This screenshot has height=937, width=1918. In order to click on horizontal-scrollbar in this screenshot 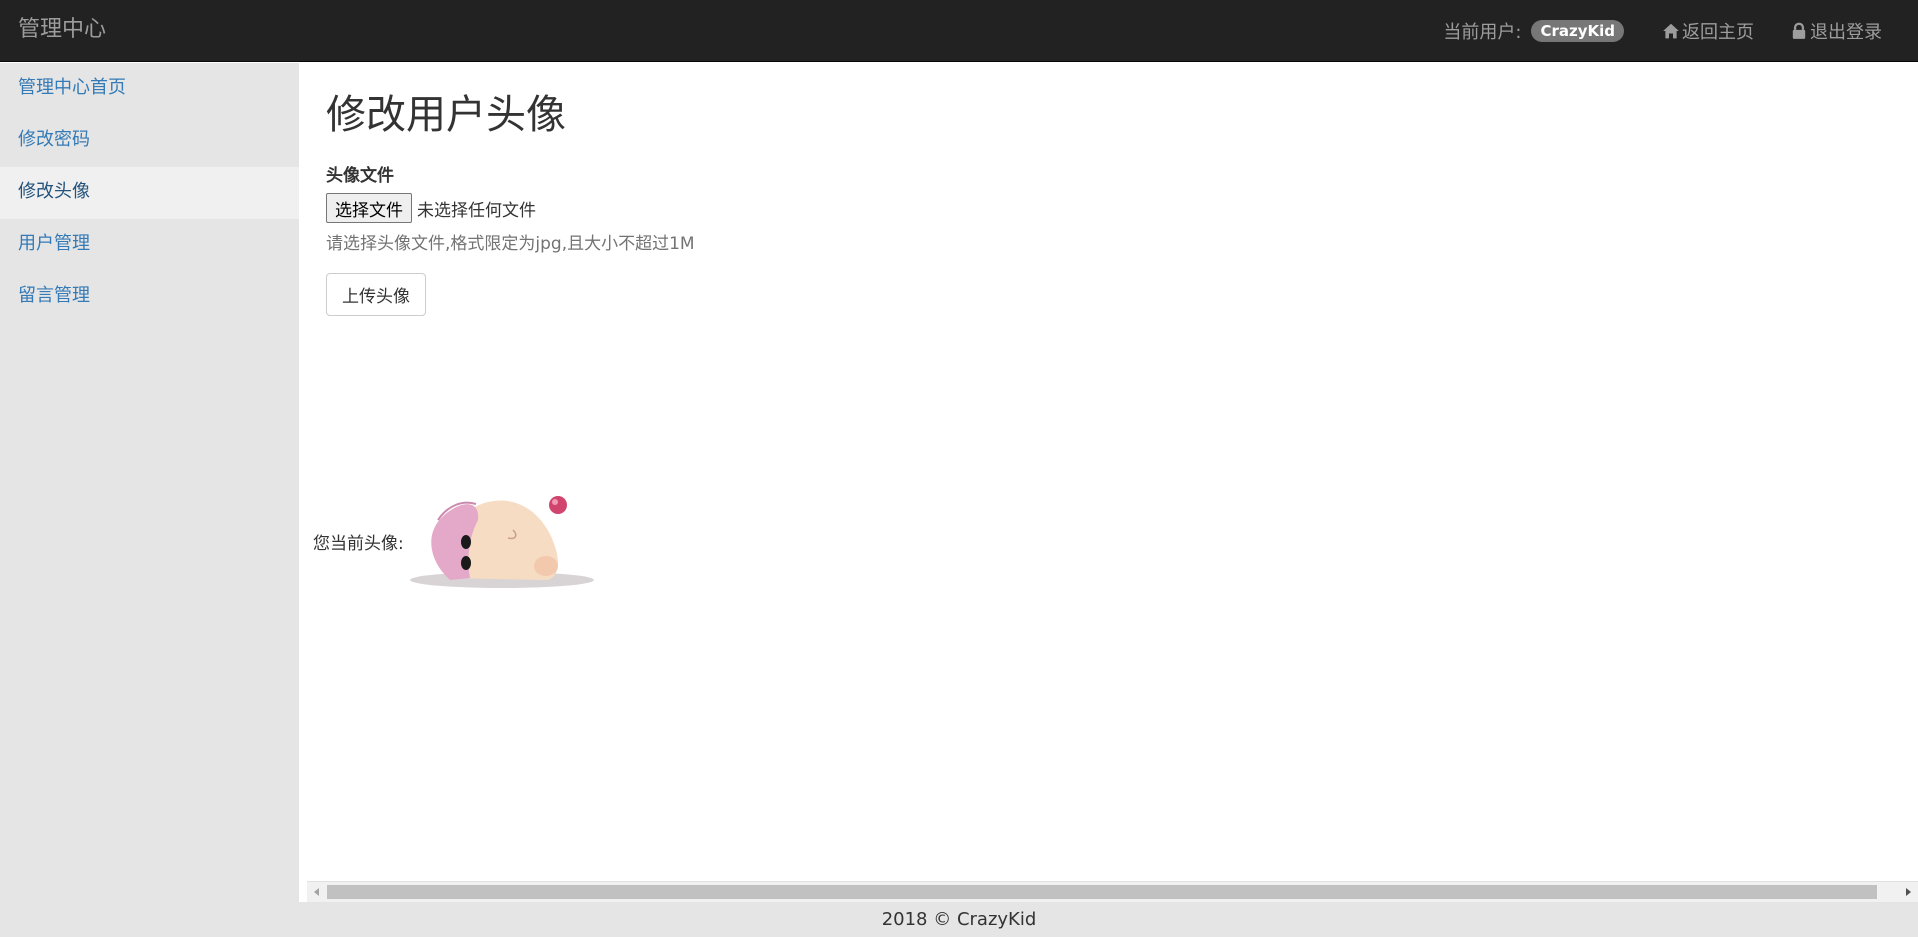, I will do `click(1112, 891)`.